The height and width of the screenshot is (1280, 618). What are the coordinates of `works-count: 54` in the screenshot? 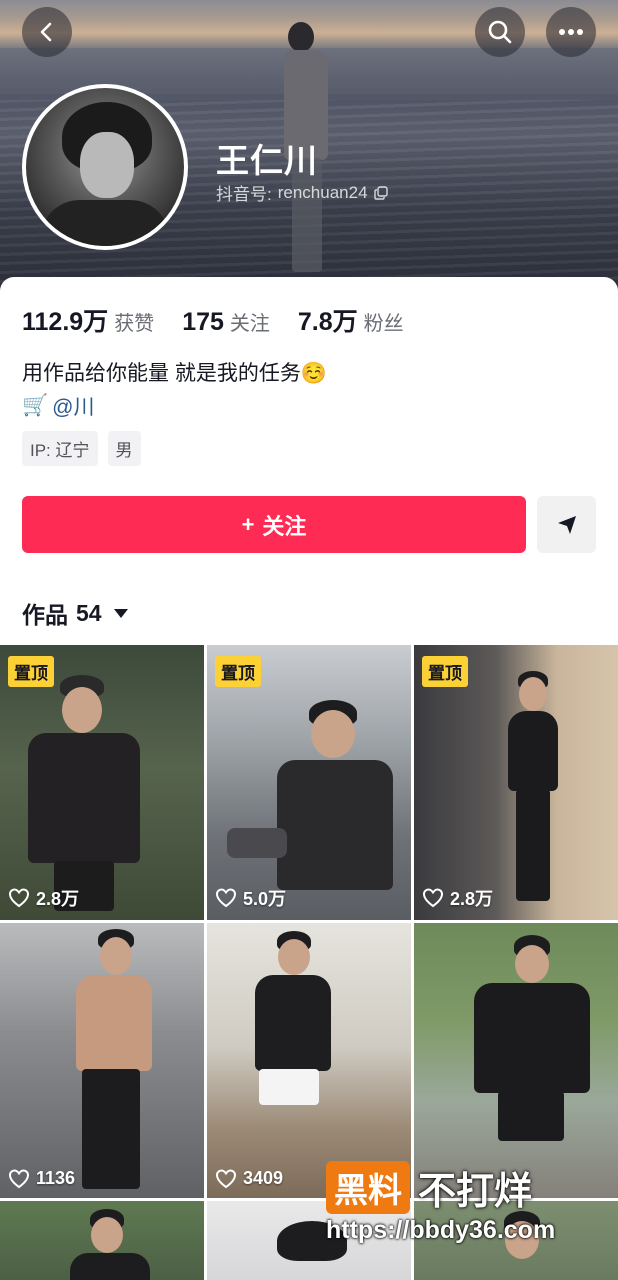 It's located at (89, 612).